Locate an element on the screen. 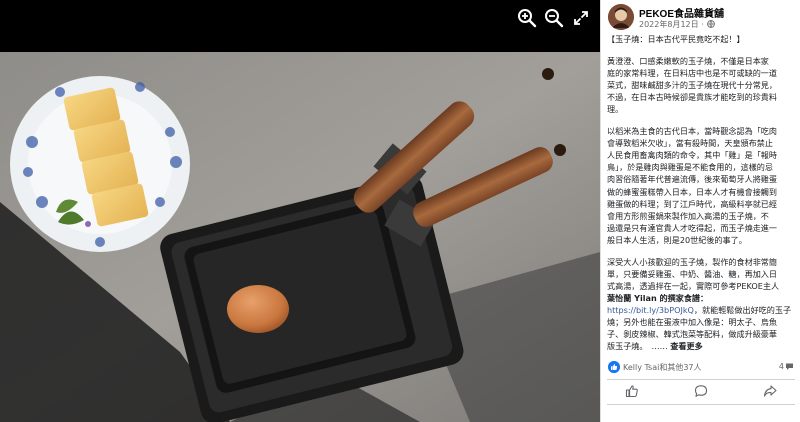 The image size is (800, 422). text-line-last: 版玉子燒。 …… 查看更多 is located at coordinates (702, 346).